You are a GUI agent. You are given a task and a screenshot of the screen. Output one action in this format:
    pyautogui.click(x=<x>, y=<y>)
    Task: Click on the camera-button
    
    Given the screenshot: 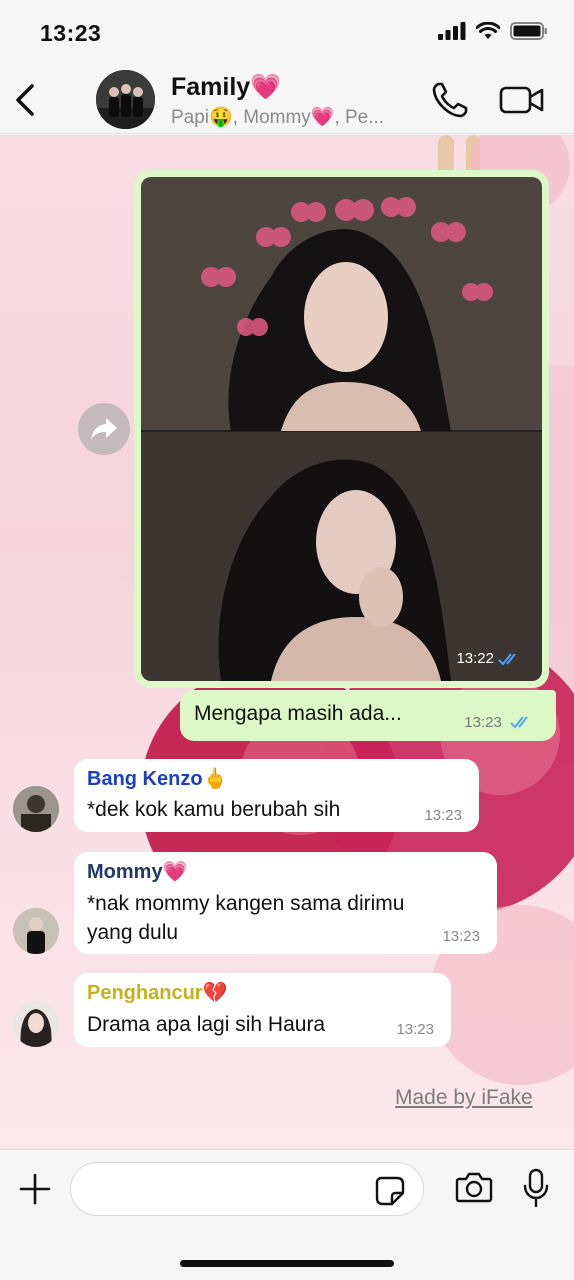 What is the action you would take?
    pyautogui.click(x=474, y=1187)
    